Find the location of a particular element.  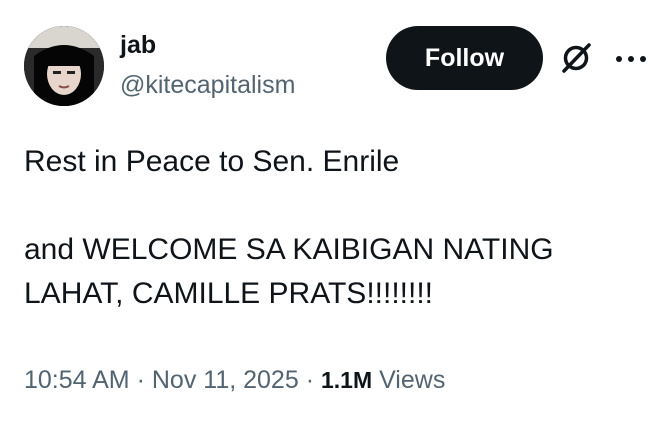

tweet-meta: 10:54 AM · Nov 11, 2025 · 1.1M Views is located at coordinates (234, 380).